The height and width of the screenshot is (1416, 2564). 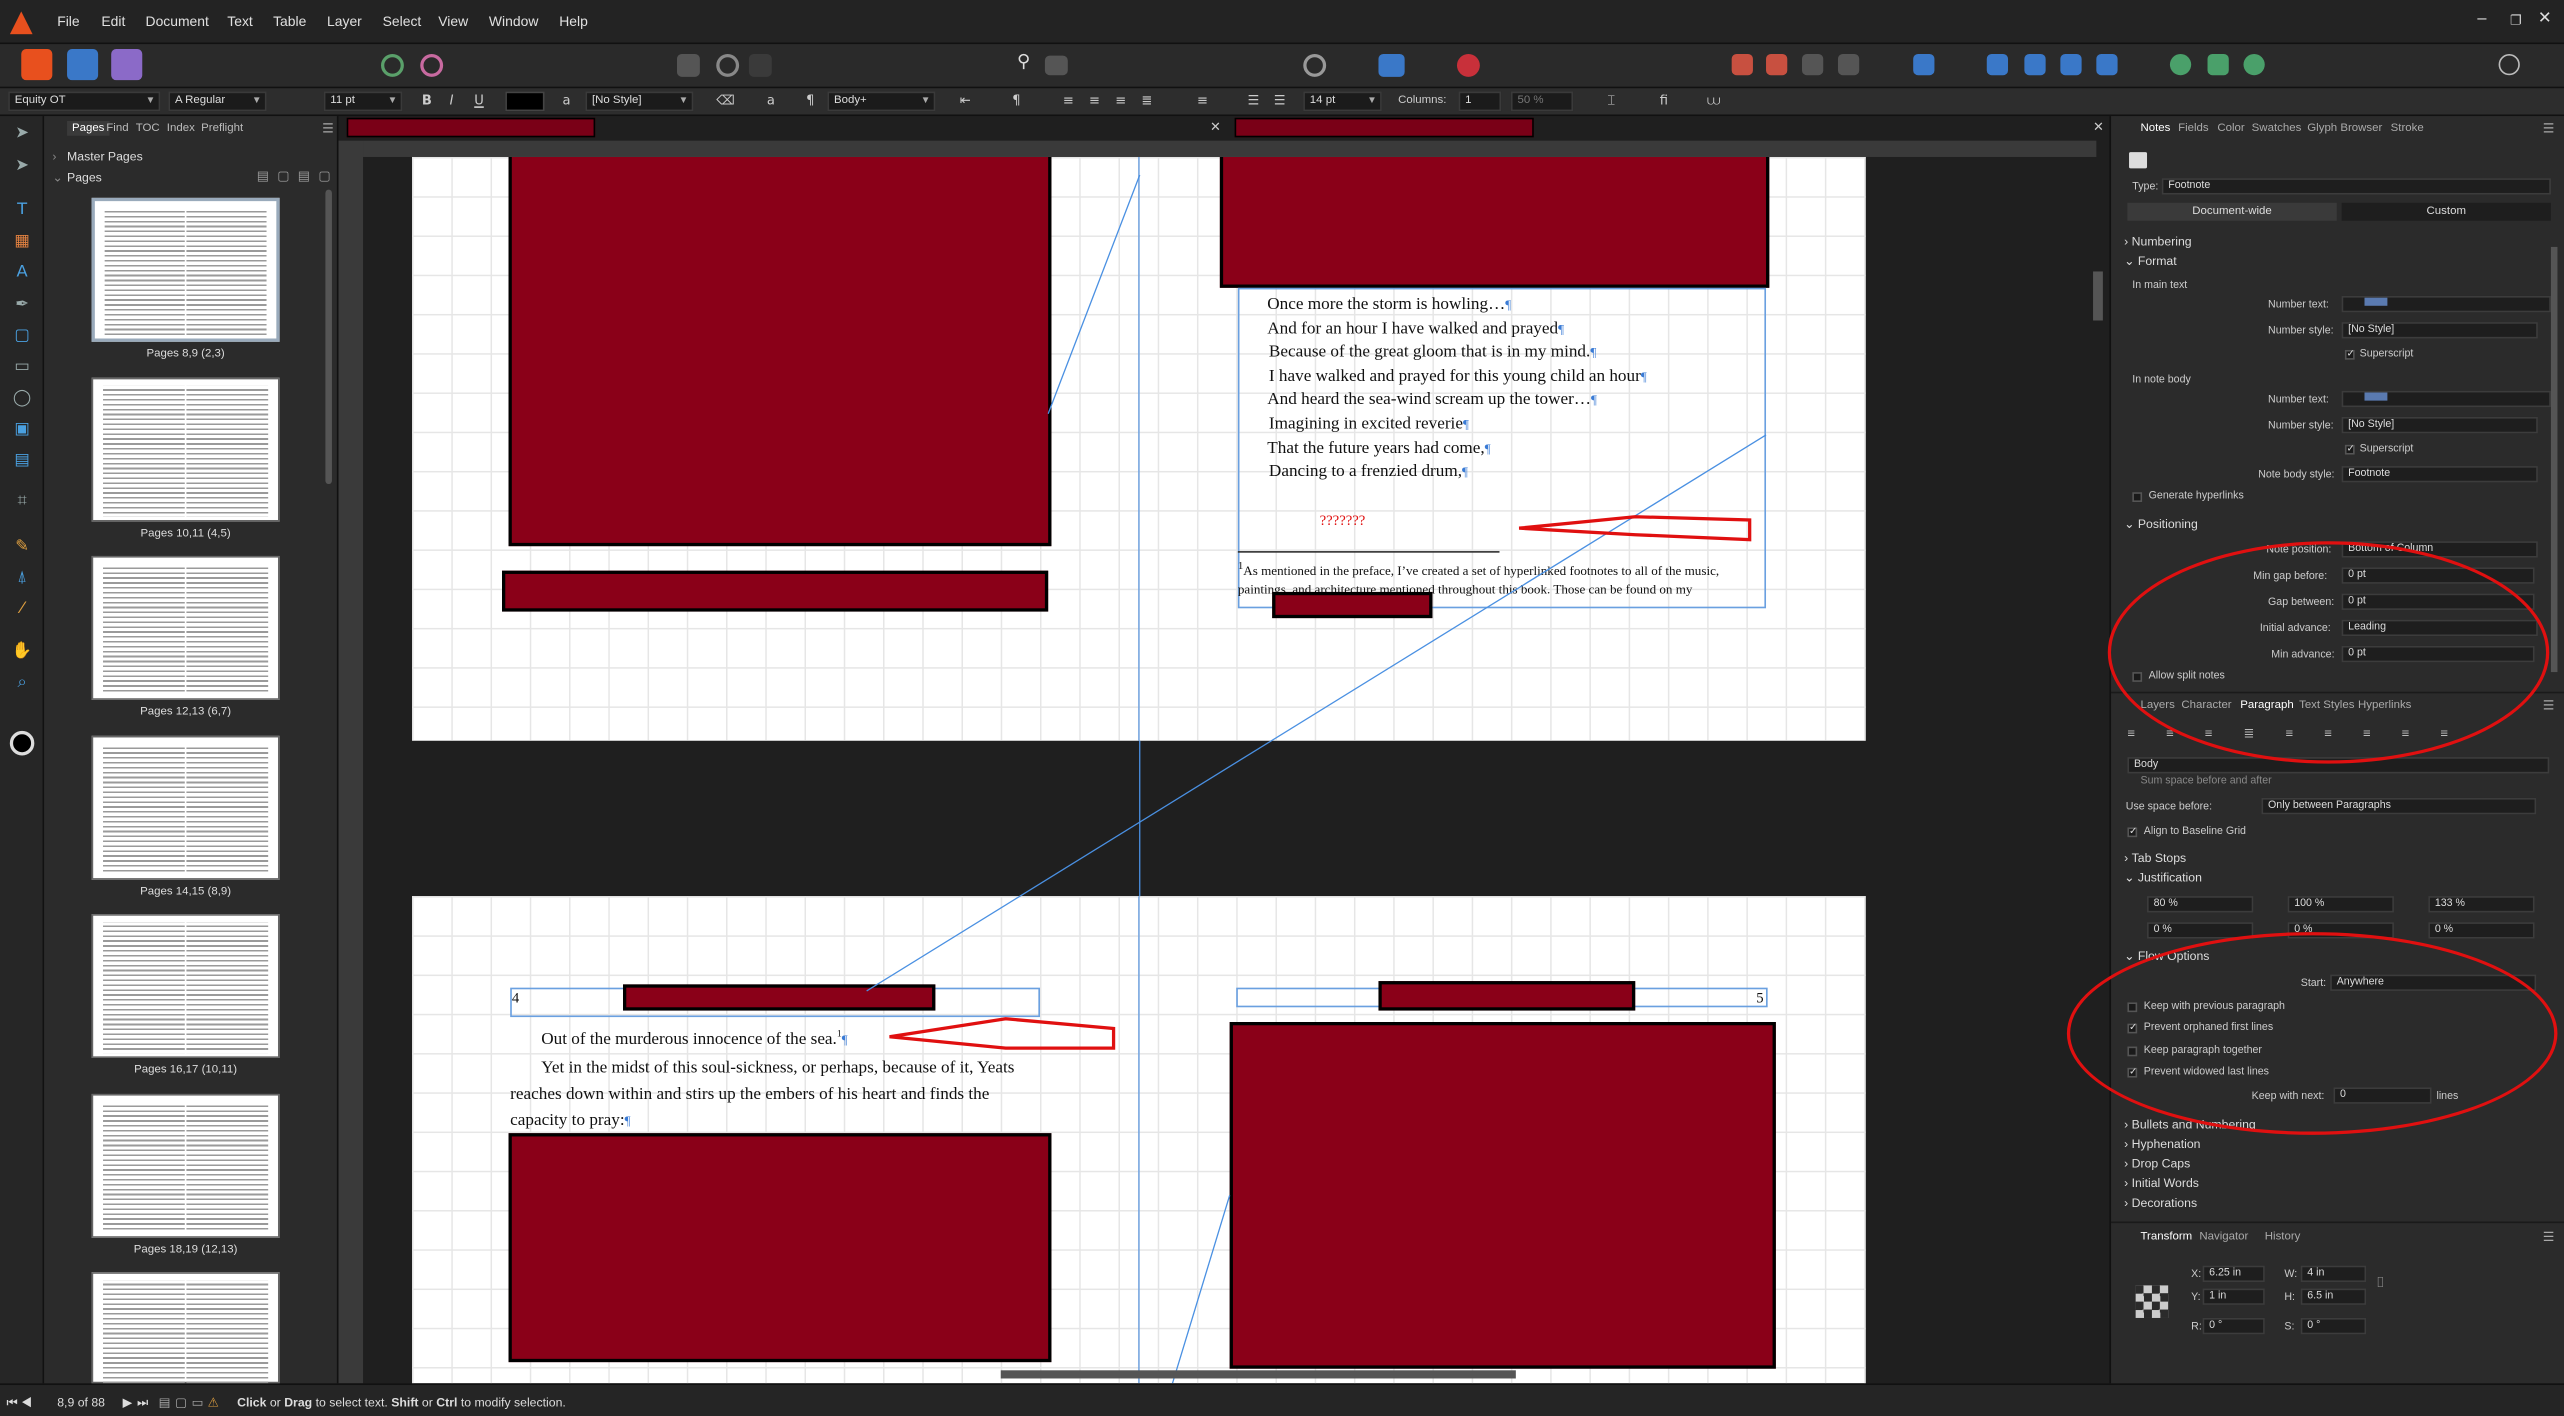 What do you see at coordinates (21, 683) in the screenshot?
I see `zoom-tool-icon: ⌕` at bounding box center [21, 683].